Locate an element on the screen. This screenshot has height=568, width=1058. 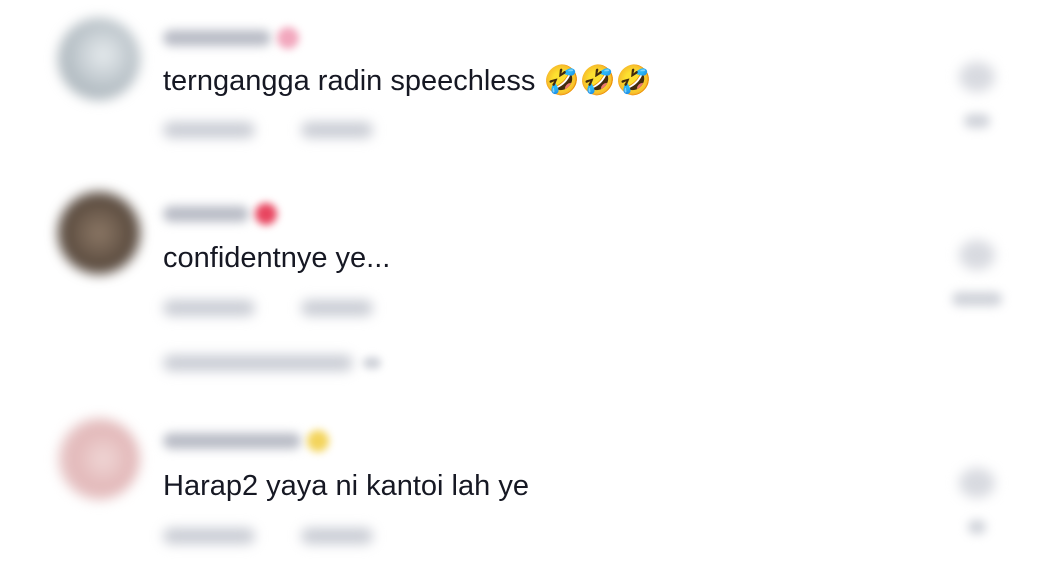
comment-text: Harap2 yaya ni kantoi lah ye is located at coordinates (346, 486).